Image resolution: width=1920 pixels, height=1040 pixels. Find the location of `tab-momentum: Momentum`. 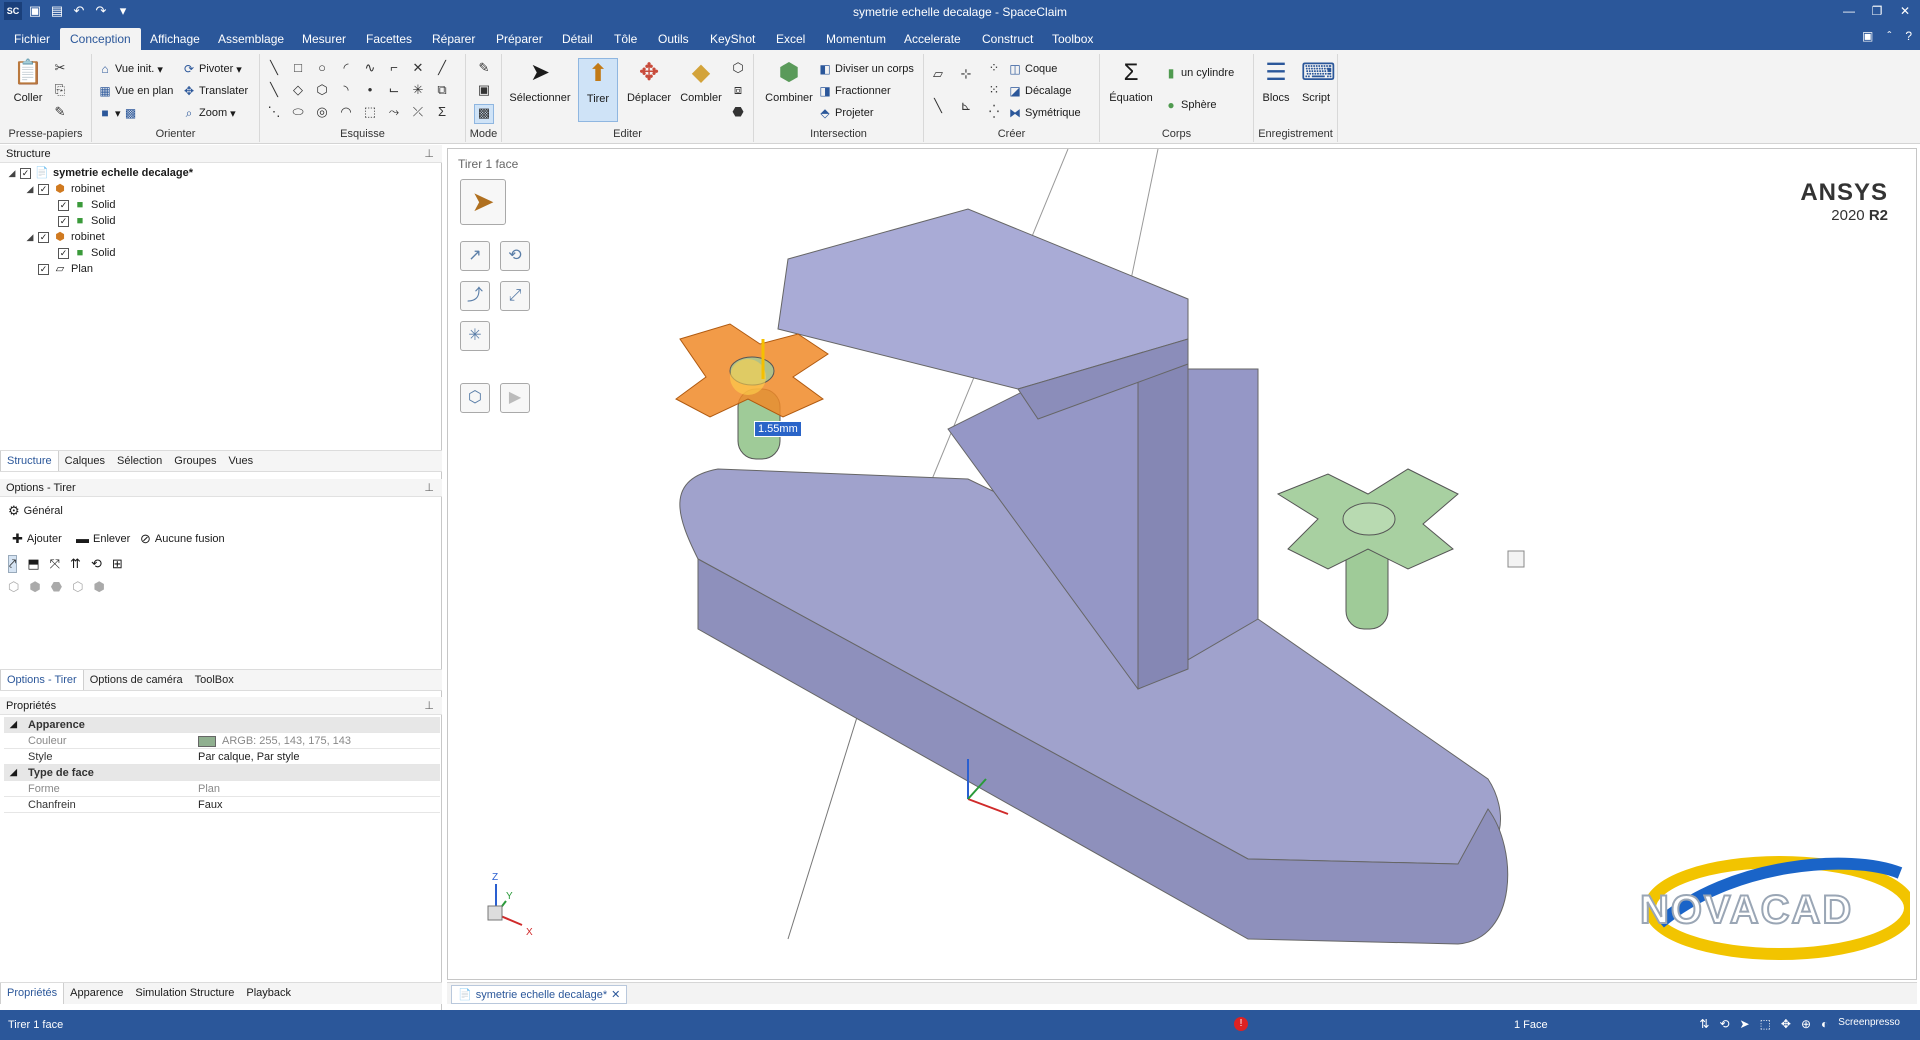

tab-momentum: Momentum is located at coordinates (856, 39).